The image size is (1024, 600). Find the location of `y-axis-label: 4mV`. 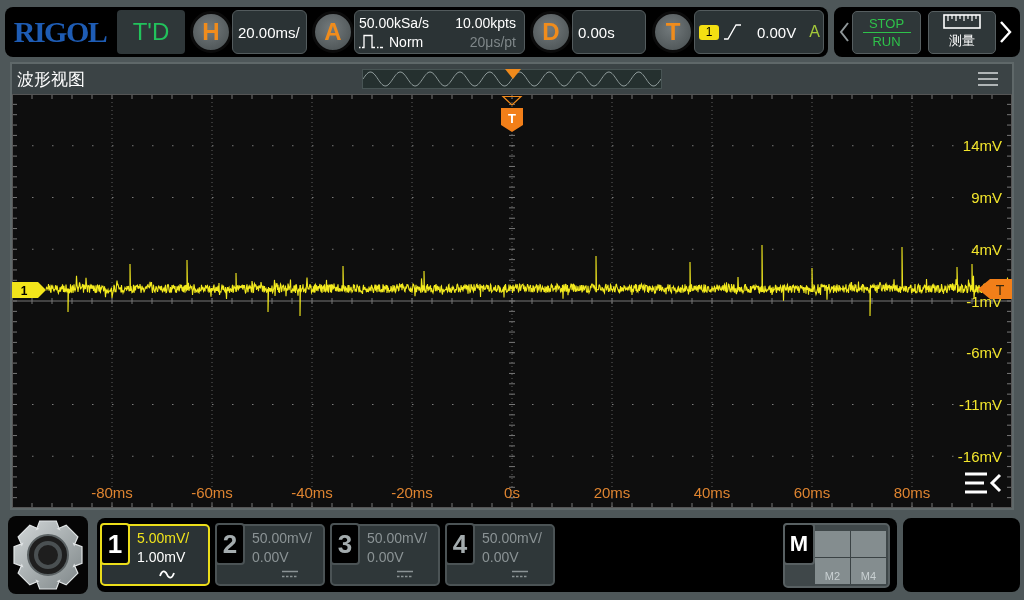

y-axis-label: 4mV is located at coordinates (986, 249).